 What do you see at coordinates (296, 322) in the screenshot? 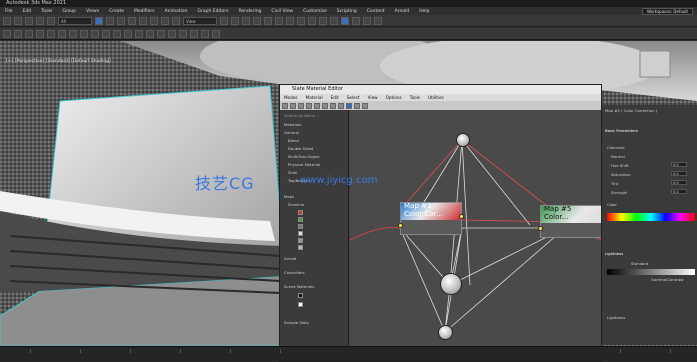
I see `browser-group-sample-slots: Sample Slots` at bounding box center [296, 322].